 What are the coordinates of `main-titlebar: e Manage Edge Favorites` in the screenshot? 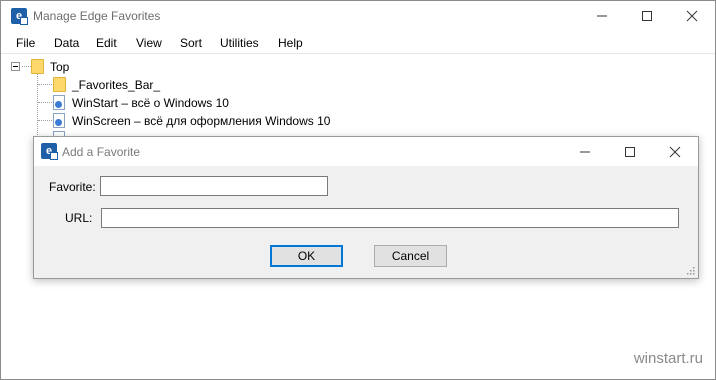 It's located at (358, 16).